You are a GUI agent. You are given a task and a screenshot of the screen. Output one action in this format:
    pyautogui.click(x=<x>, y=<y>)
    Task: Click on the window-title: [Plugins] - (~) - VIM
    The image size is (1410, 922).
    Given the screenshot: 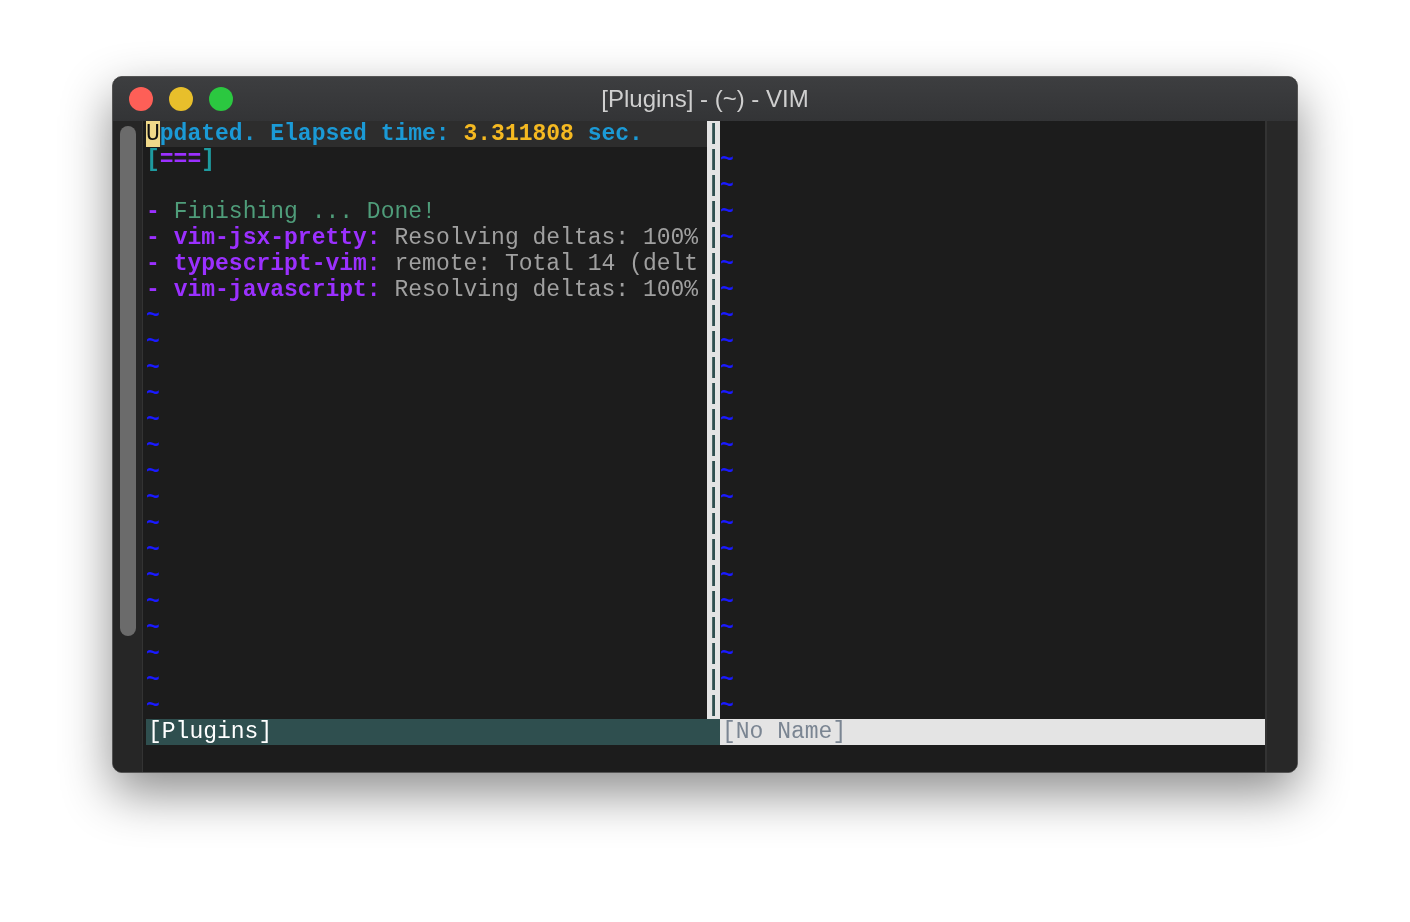 What is the action you would take?
    pyautogui.click(x=705, y=99)
    